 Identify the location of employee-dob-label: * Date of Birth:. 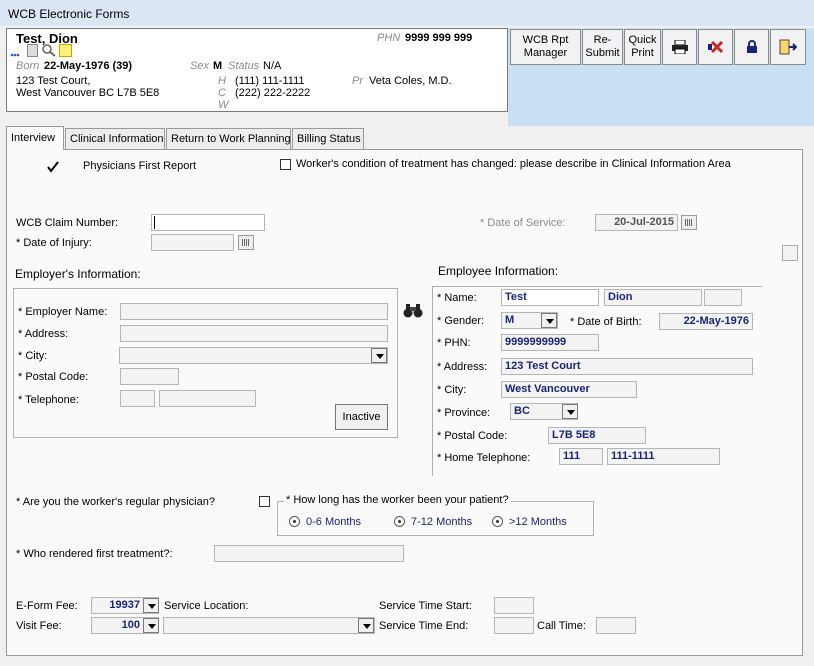
(606, 322).